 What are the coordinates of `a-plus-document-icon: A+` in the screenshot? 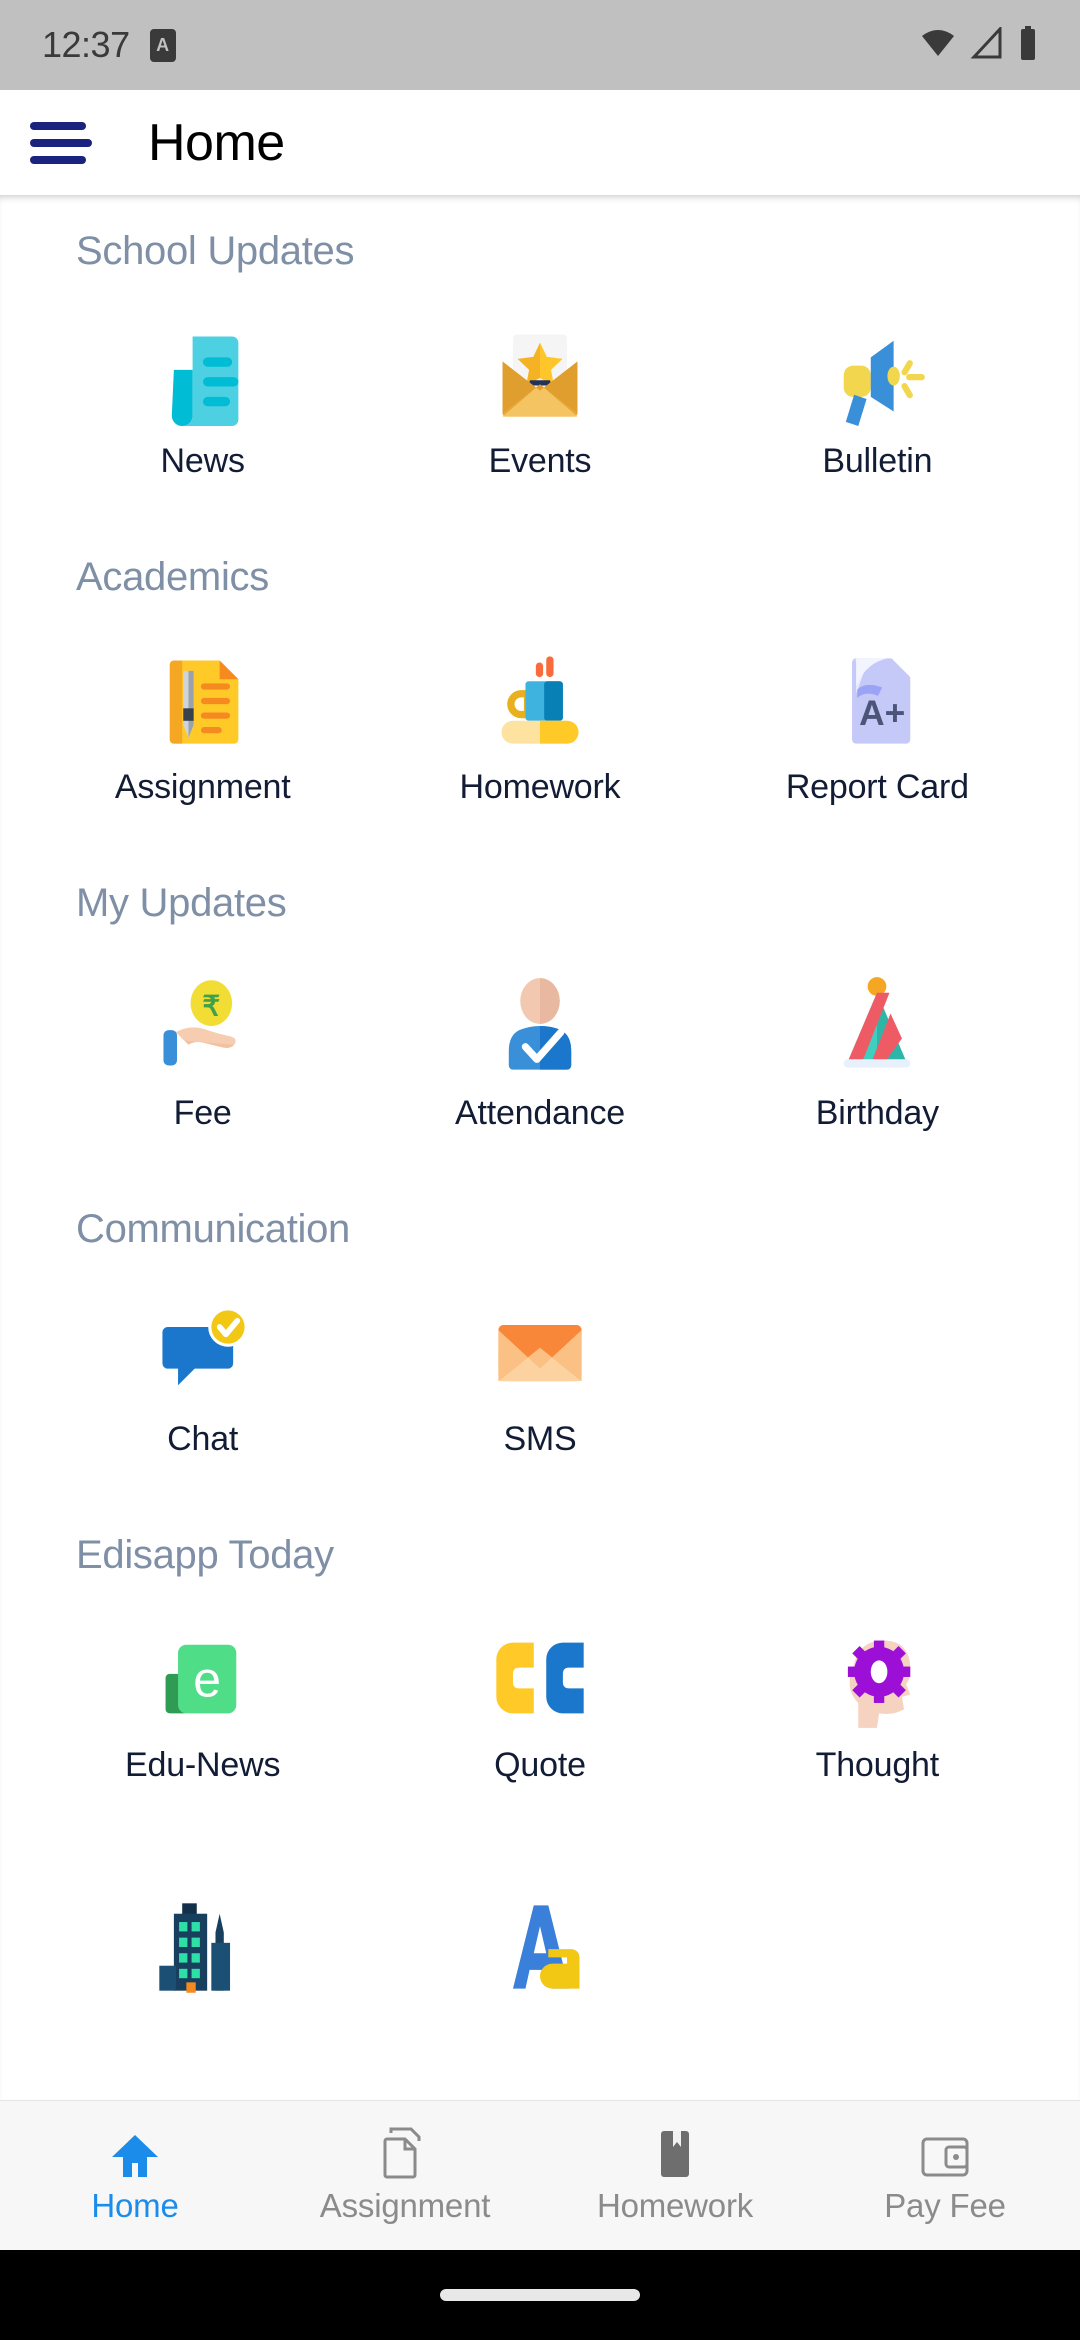 It's located at (877, 700).